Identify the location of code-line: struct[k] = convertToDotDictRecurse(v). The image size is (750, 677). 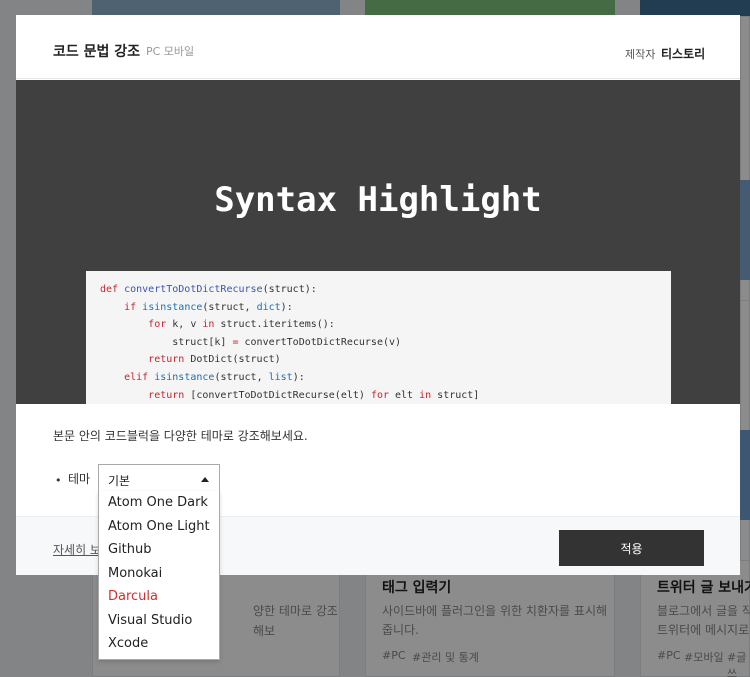
(251, 342).